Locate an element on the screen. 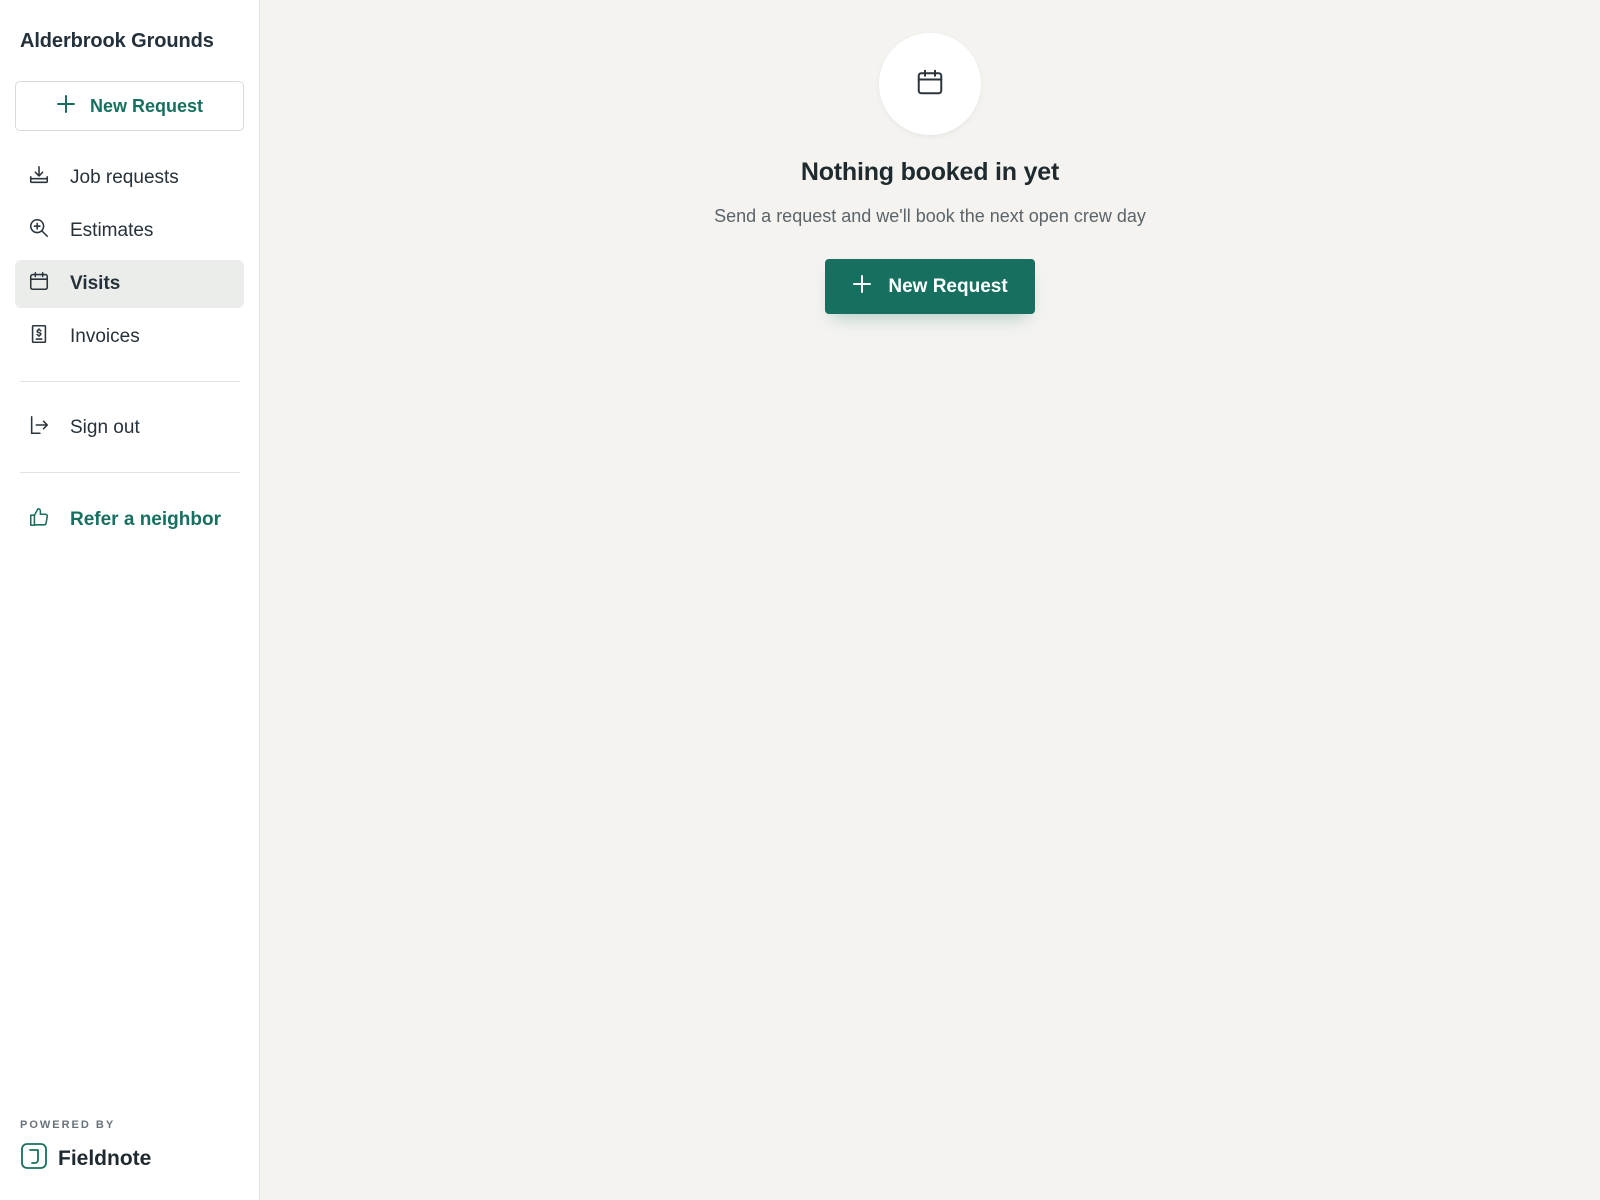 The height and width of the screenshot is (1200, 1600). sidebar-item-visits: Visits is located at coordinates (129, 284).